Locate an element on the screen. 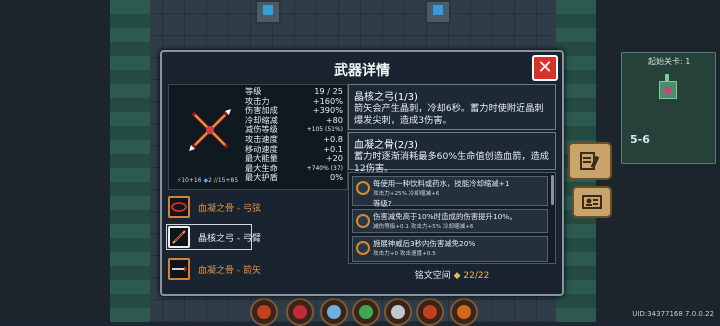 The width and height of the screenshot is (720, 326). inscription-count: ◆ 22/22 is located at coordinates (471, 276).